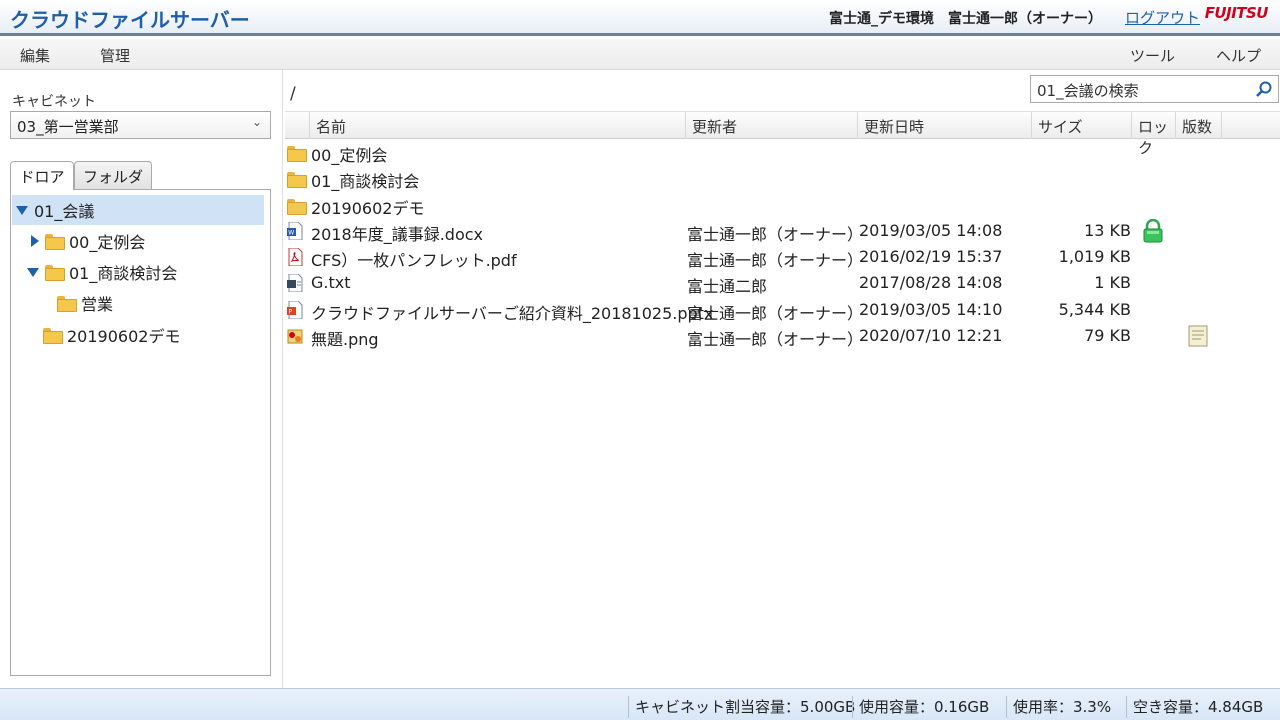  I want to click on file-size: 1,019 KB, so click(1094, 256).